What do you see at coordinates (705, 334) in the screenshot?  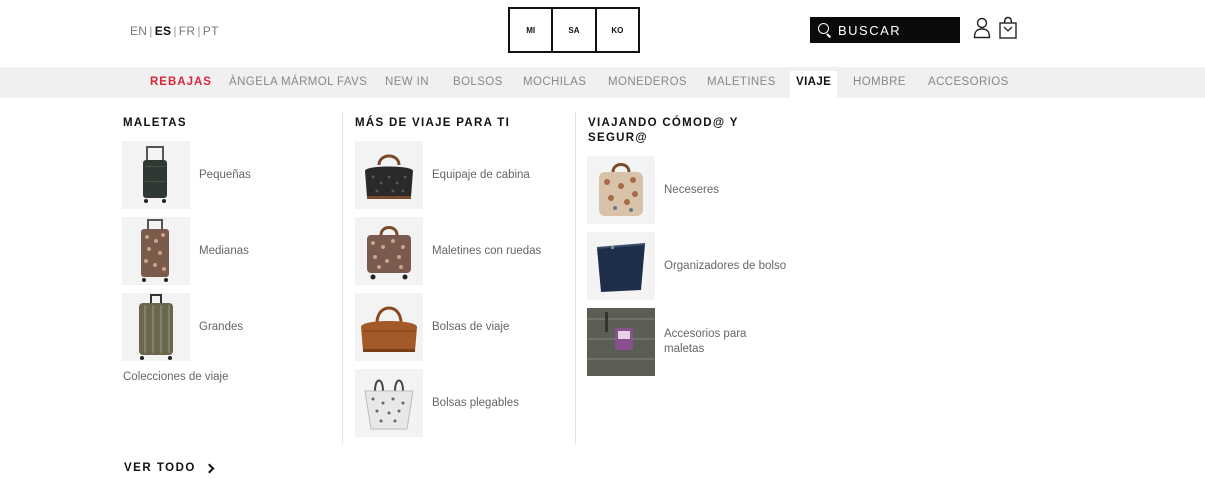 I see `menu-item-label-line: Accesorios para` at bounding box center [705, 334].